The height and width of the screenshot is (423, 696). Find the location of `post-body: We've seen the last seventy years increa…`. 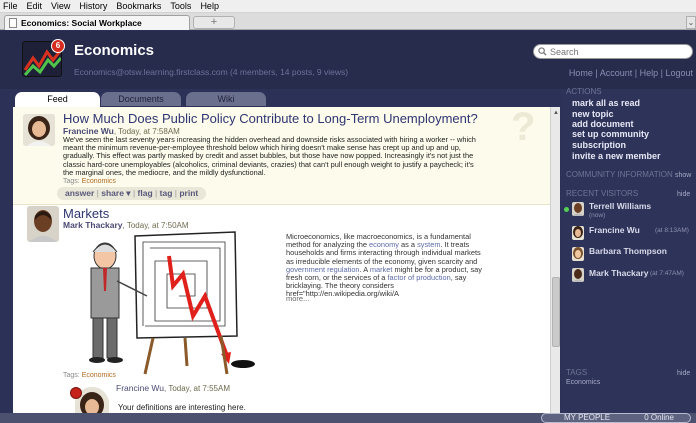

post-body: We've seen the last seventy years increa… is located at coordinates (269, 156).